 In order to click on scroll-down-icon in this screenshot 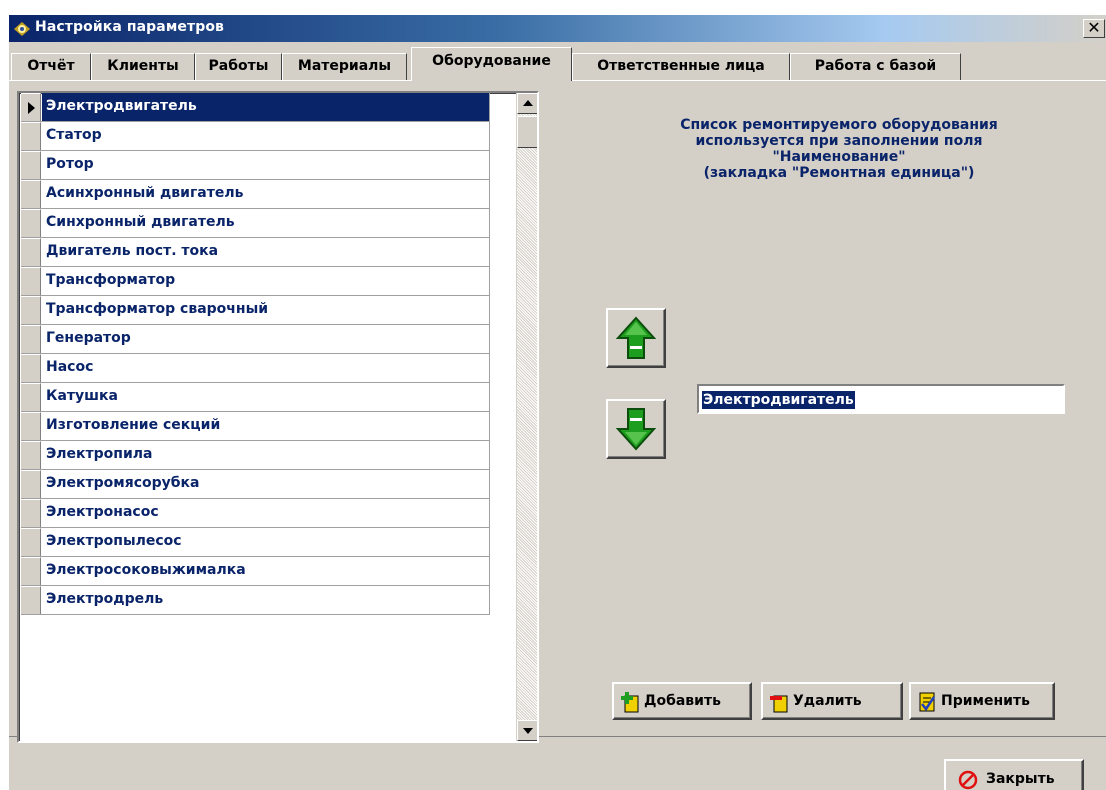, I will do `click(528, 731)`.